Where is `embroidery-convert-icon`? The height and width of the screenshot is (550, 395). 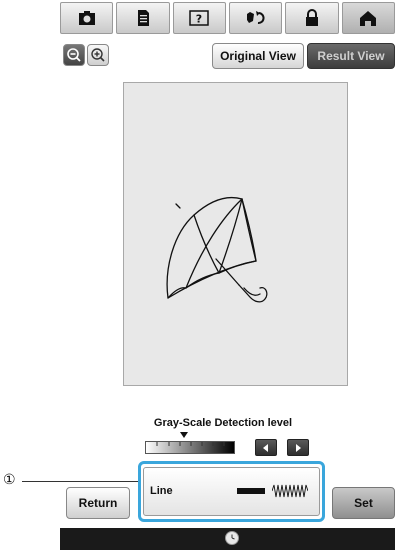
embroidery-convert-icon is located at coordinates (255, 17).